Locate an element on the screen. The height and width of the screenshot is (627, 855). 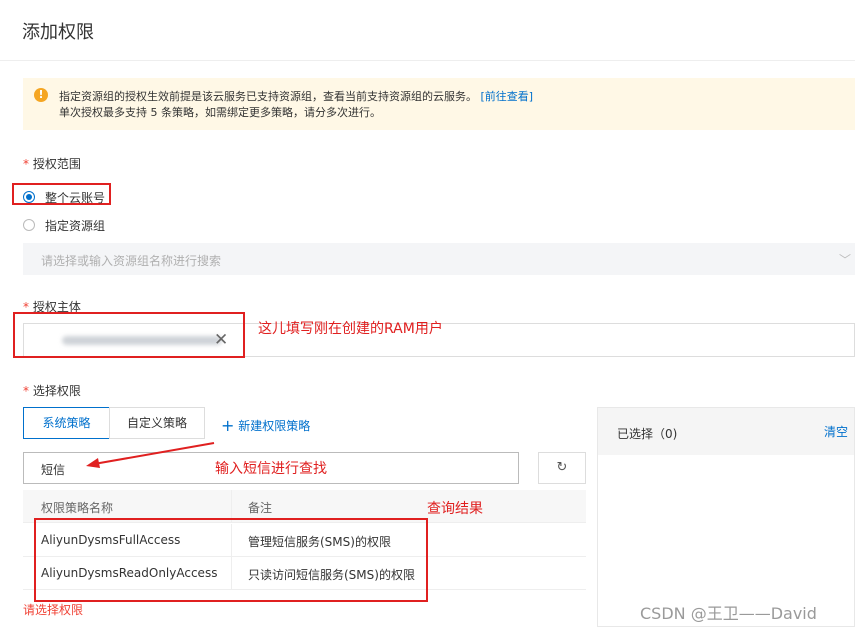
option-whole-account: 整个云账号 is located at coordinates (75, 197).